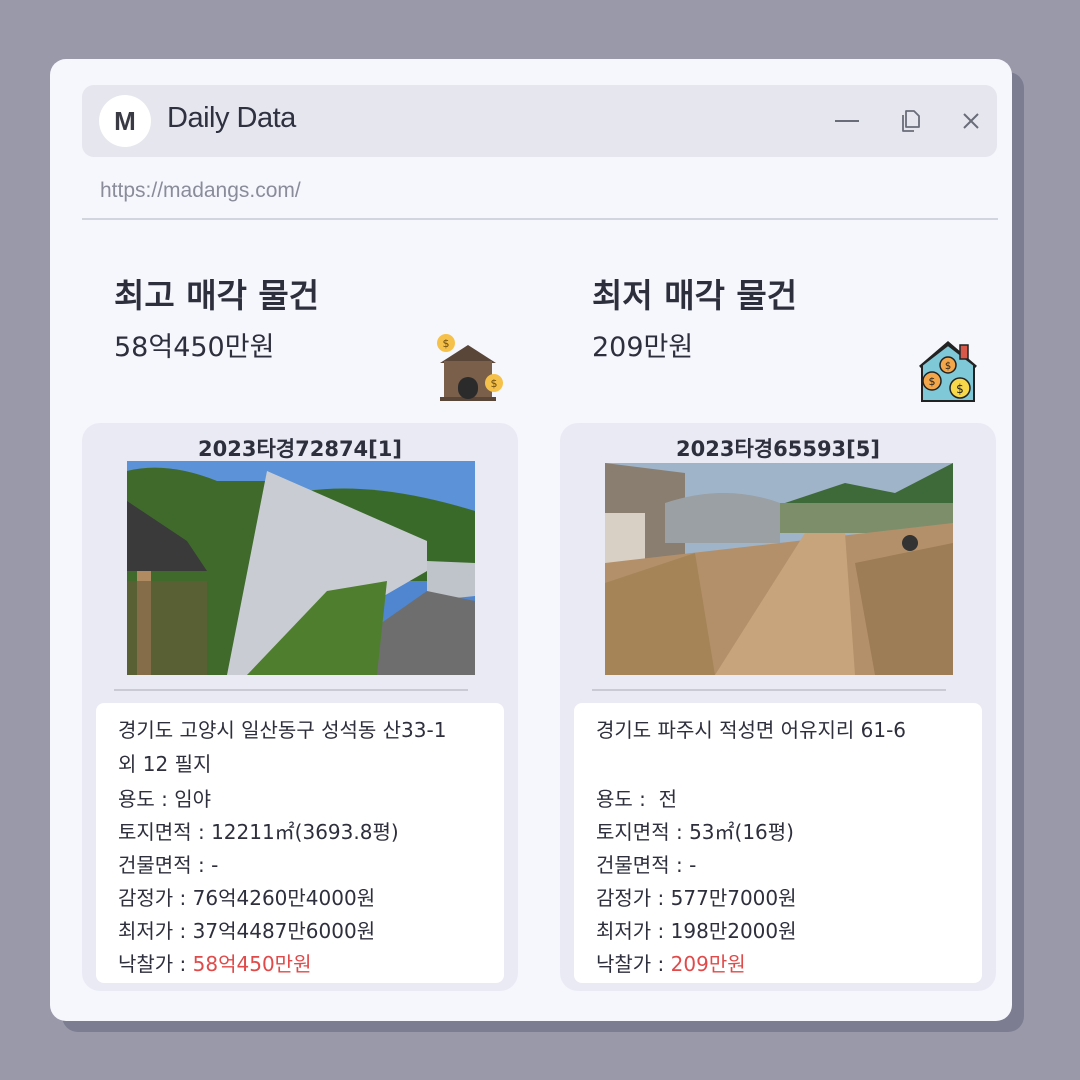  What do you see at coordinates (539, 121) in the screenshot?
I see `title-bar: M Daily Data` at bounding box center [539, 121].